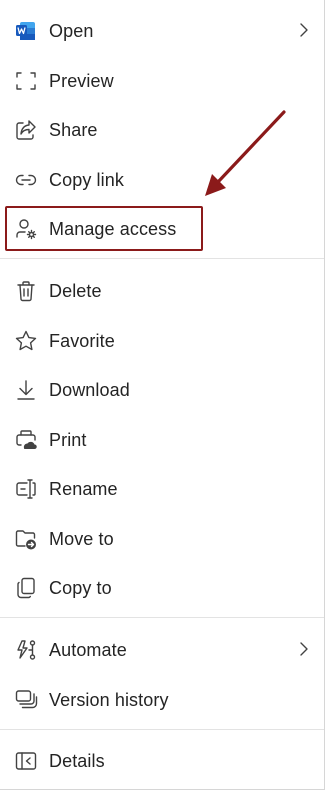 This screenshot has width=327, height=792. Describe the element at coordinates (86, 180) in the screenshot. I see `menu-item-label: Copy link` at that location.